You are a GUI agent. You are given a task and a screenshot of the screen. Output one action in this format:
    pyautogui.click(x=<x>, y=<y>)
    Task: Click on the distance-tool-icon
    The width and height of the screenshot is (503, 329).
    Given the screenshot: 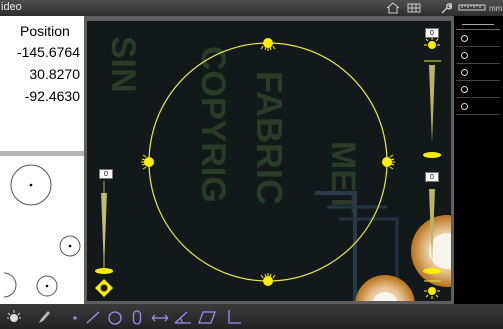 What is the action you would take?
    pyautogui.click(x=160, y=317)
    